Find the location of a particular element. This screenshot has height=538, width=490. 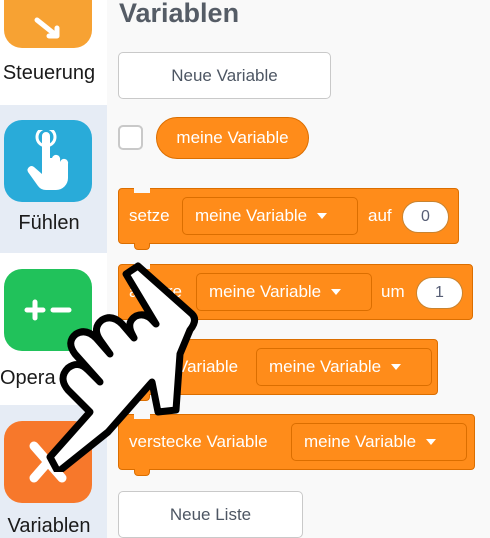

palette-heading: Variablen is located at coordinates (179, 14).